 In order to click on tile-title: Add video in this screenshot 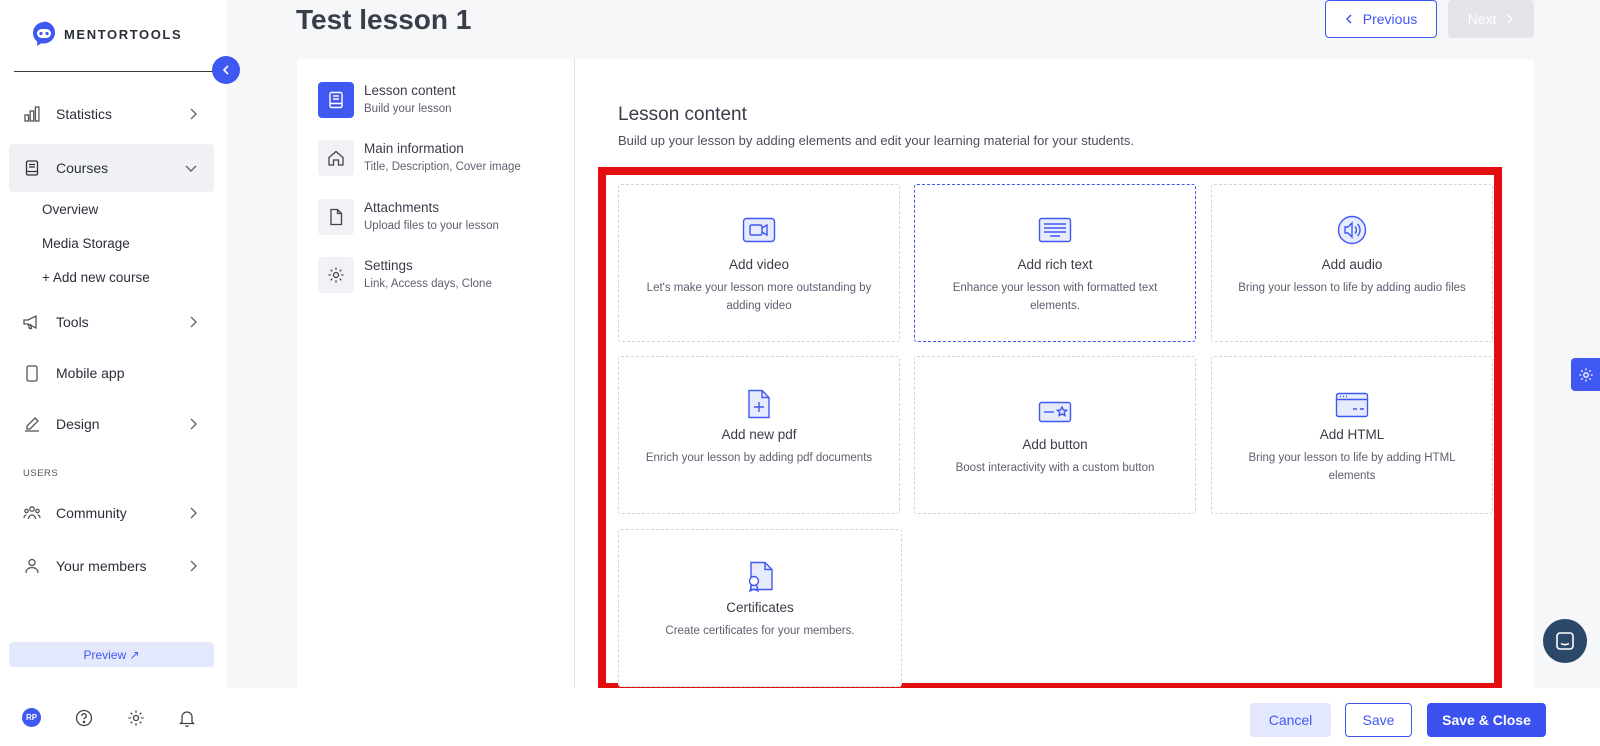, I will do `click(759, 264)`.